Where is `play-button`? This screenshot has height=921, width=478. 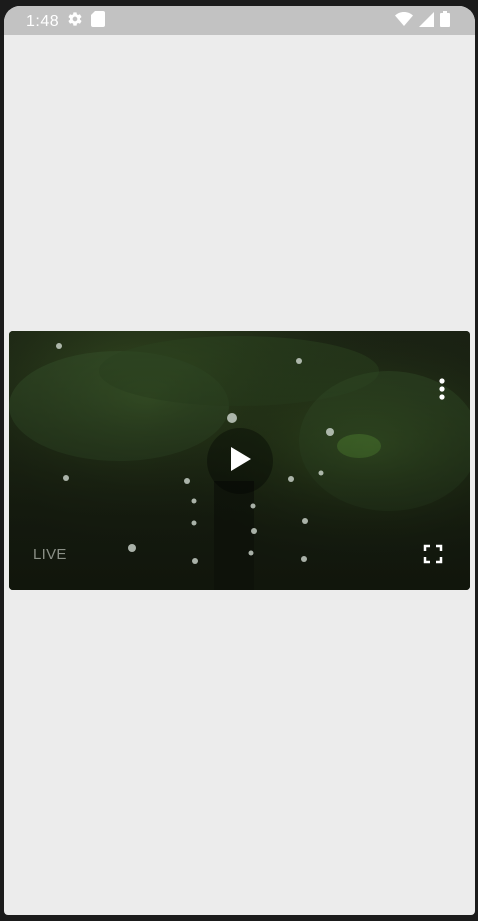 play-button is located at coordinates (240, 461).